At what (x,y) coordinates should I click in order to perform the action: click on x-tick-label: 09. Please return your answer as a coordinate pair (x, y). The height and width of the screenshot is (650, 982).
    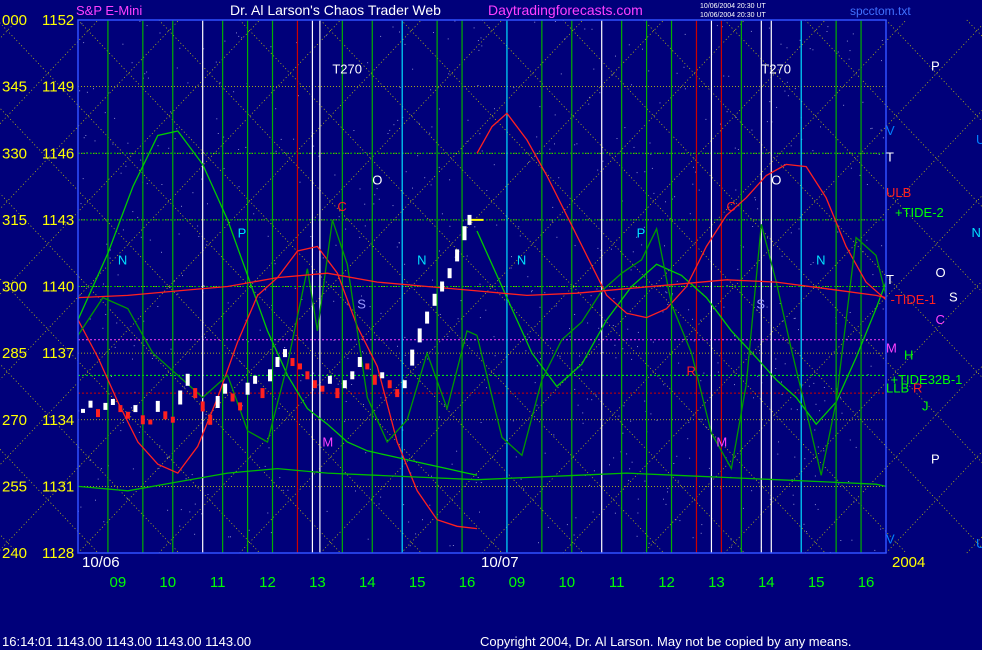
    Looking at the image, I should click on (118, 582).